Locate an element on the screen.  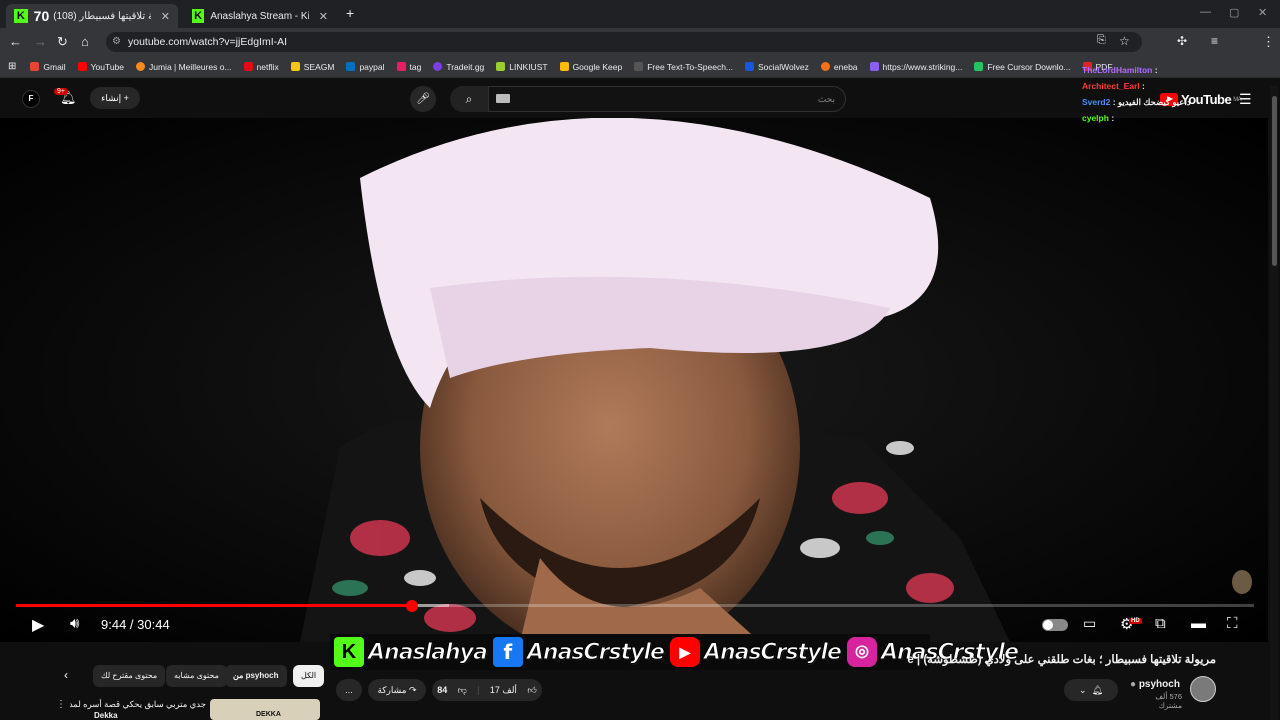
plus-icon: + is located at coordinates (126, 98).